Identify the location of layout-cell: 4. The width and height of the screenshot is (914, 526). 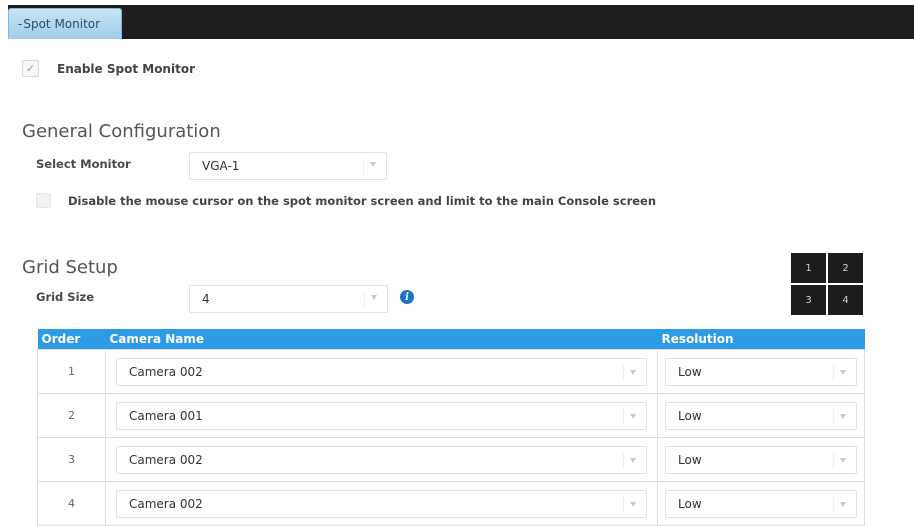
(845, 300).